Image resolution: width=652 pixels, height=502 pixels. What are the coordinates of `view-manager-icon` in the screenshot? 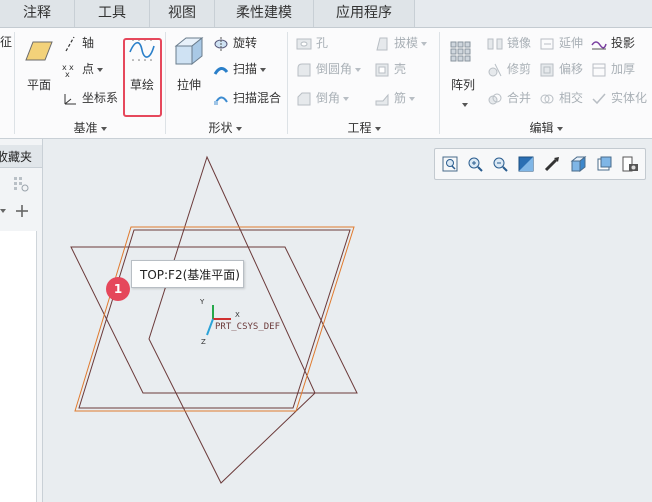 It's located at (630, 164).